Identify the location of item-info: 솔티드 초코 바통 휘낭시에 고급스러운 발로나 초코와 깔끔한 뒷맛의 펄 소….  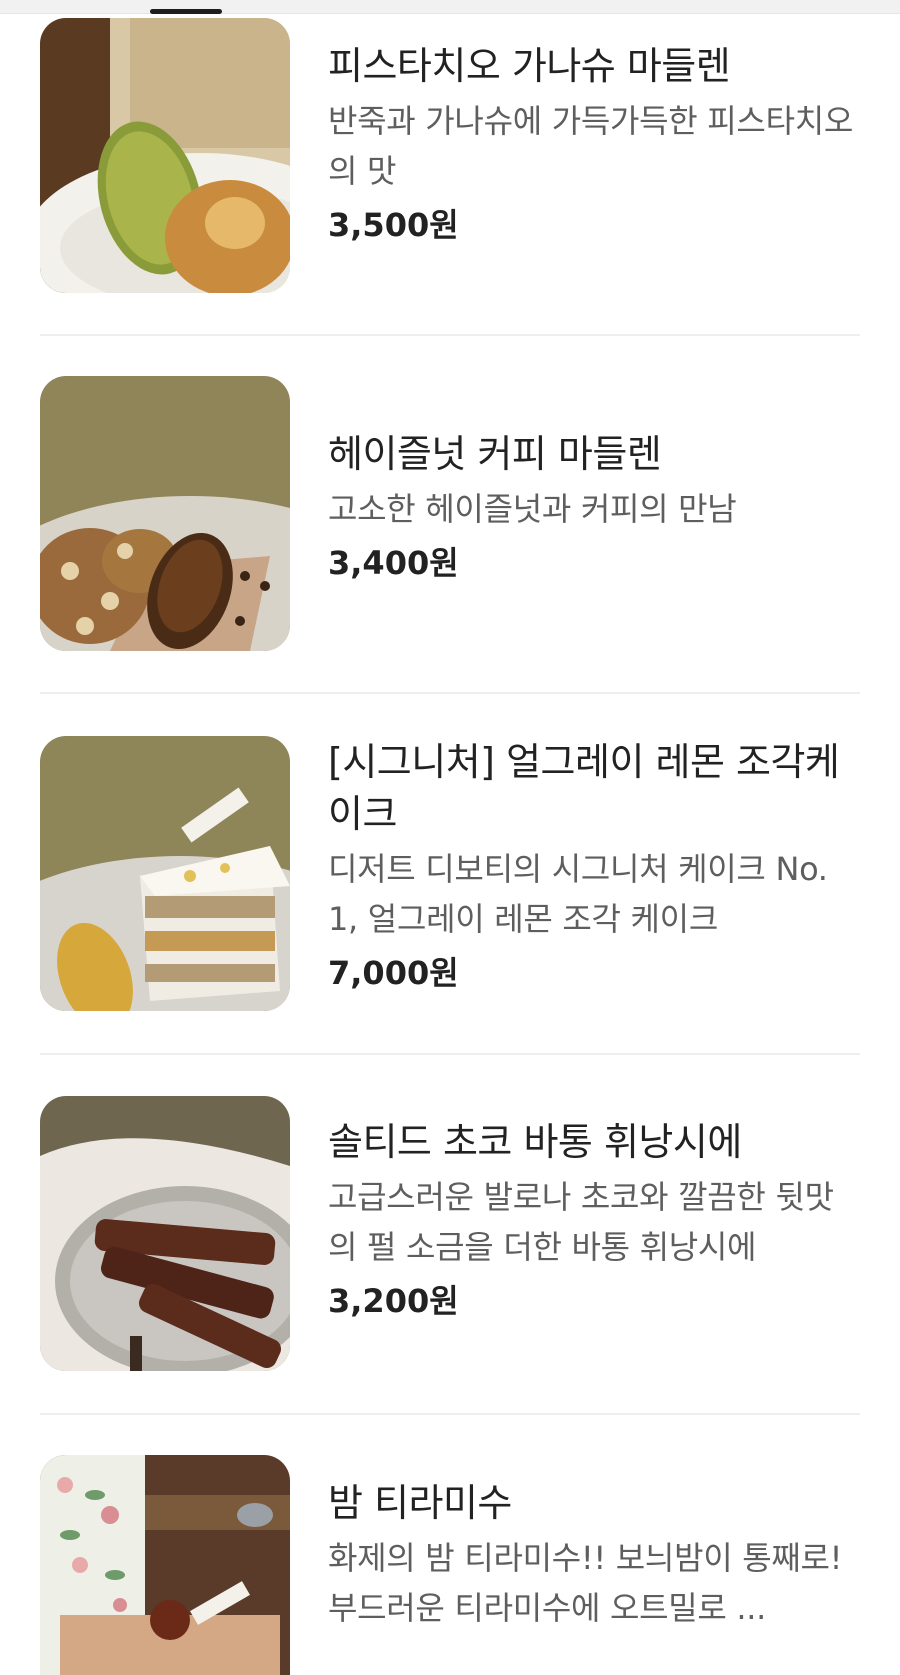
(593, 1220).